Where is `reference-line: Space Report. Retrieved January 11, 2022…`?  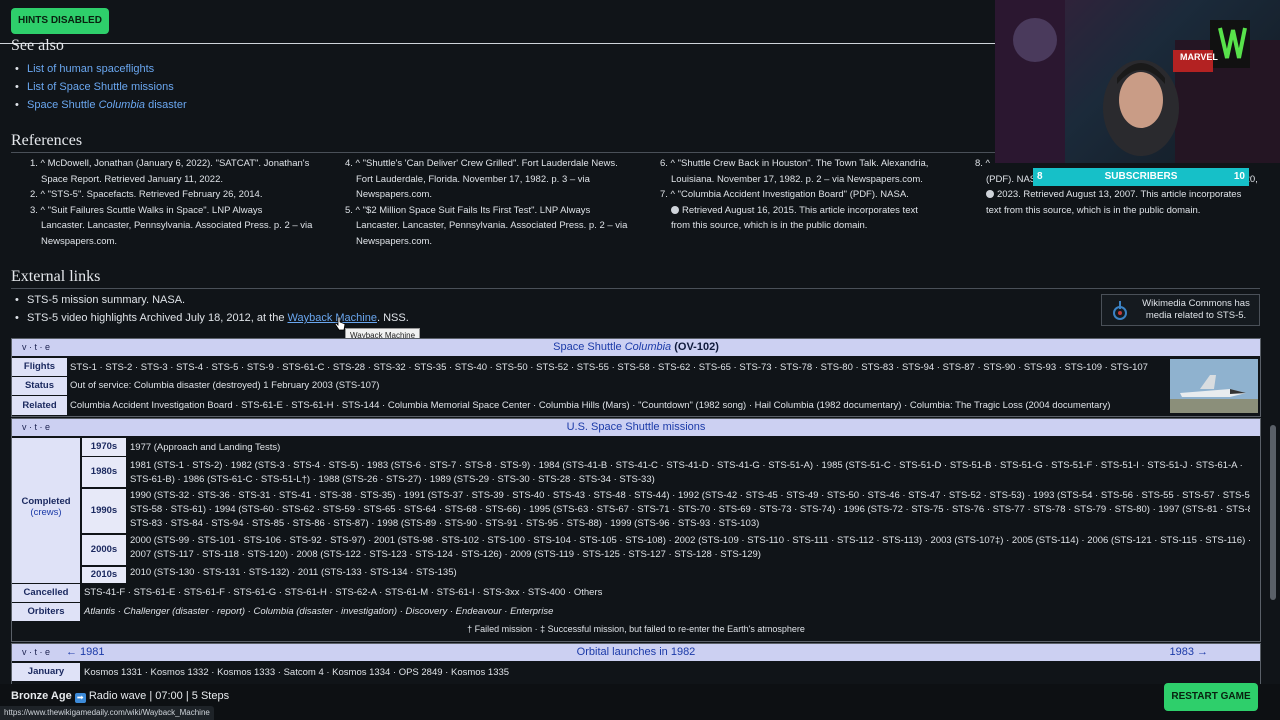 reference-line: Space Report. Retrieved January 11, 2022… is located at coordinates (132, 179).